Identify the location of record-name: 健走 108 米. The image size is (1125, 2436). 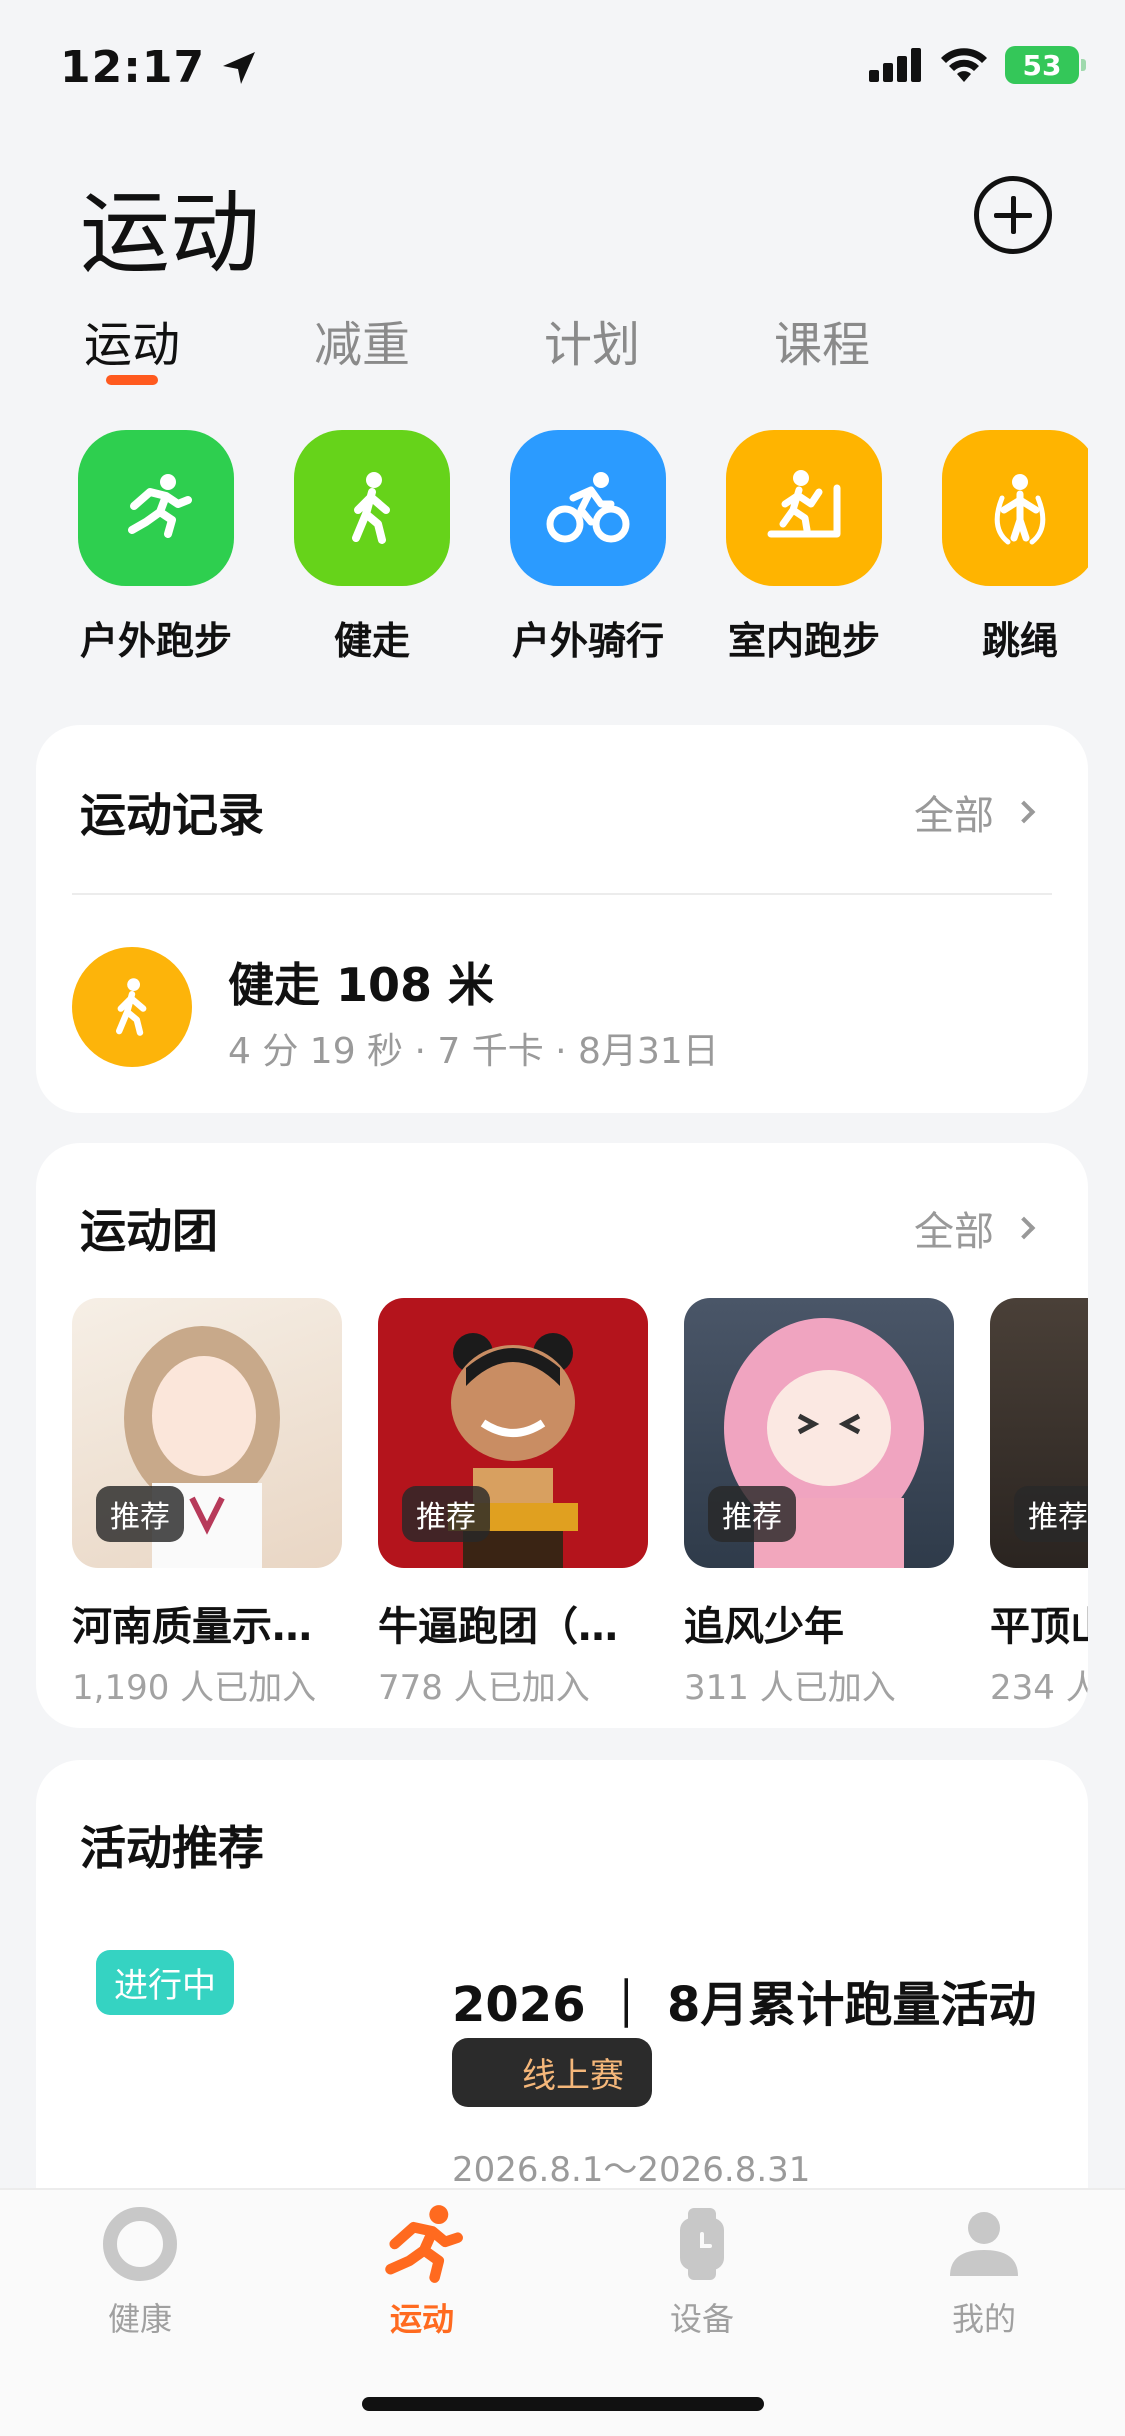
(361, 982).